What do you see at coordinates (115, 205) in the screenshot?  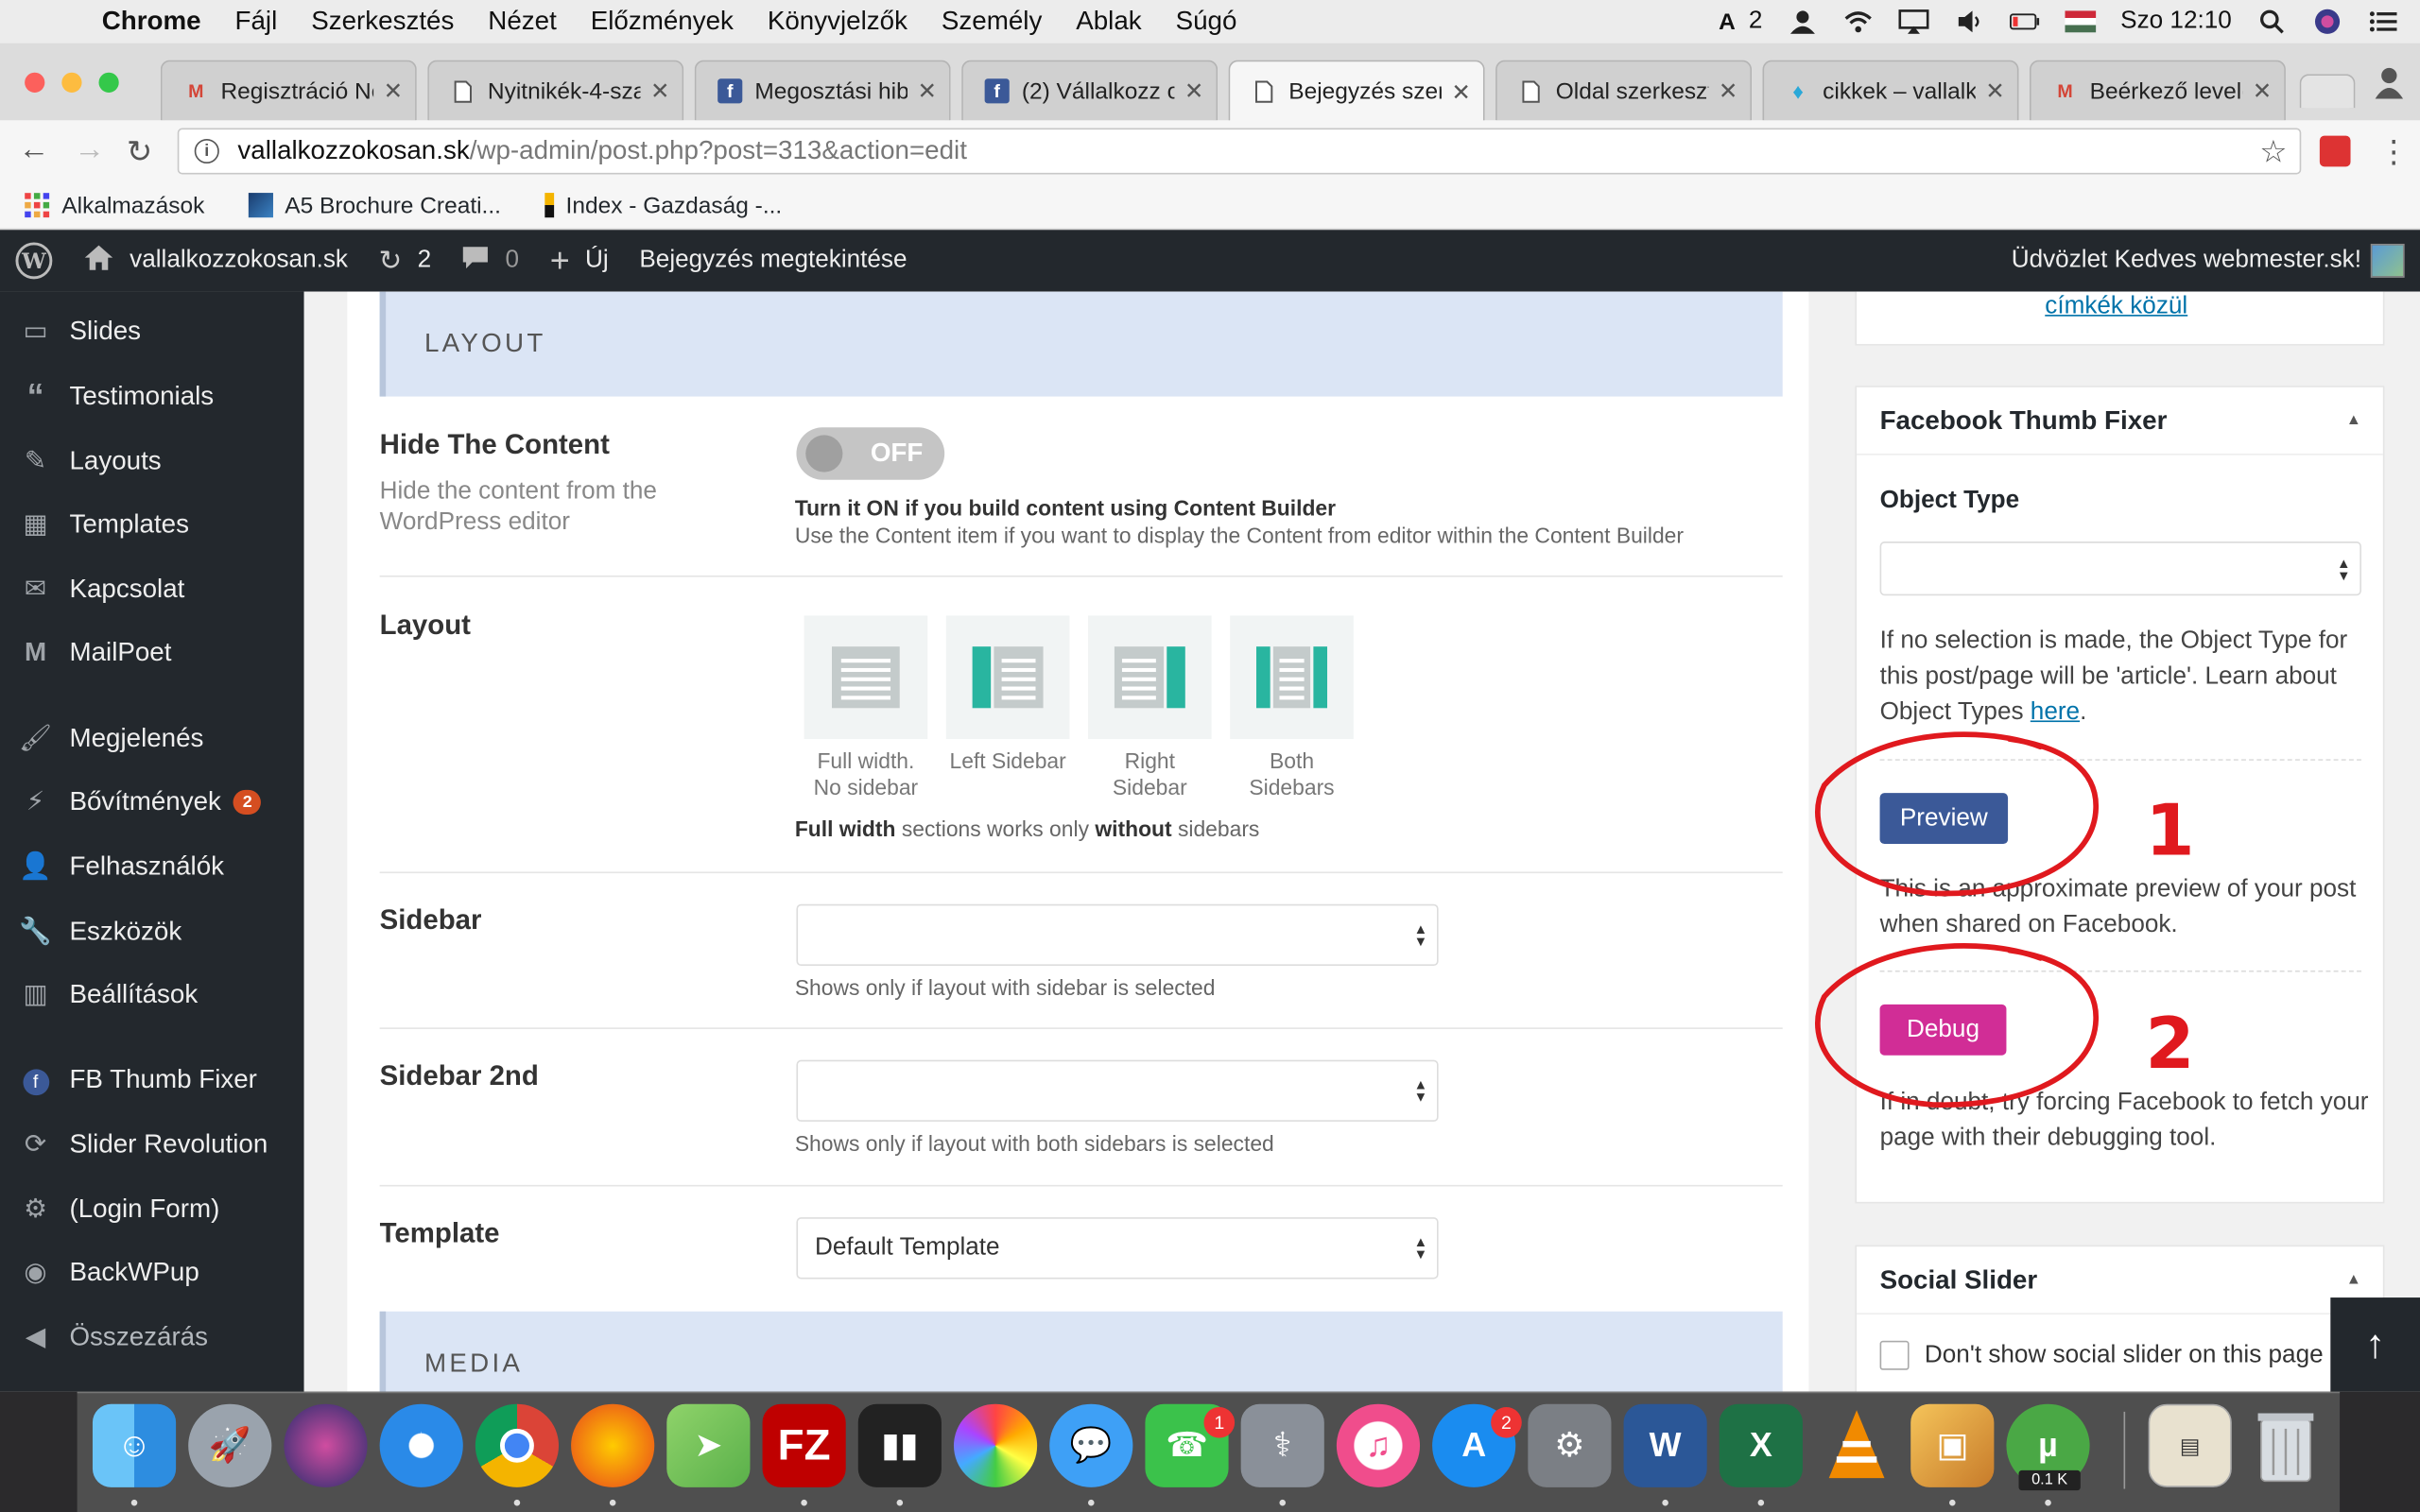 I see `bookmark-apps: Alkalmazások` at bounding box center [115, 205].